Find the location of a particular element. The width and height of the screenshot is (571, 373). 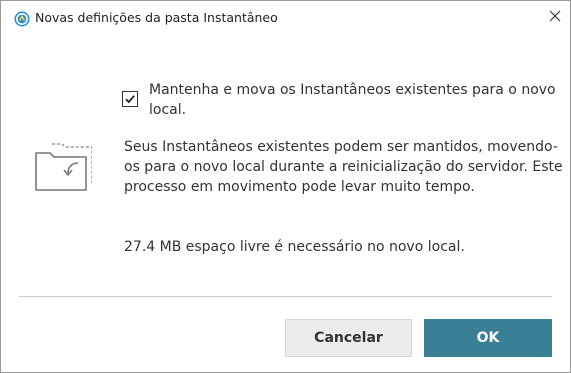

ok-button: OK is located at coordinates (488, 338).